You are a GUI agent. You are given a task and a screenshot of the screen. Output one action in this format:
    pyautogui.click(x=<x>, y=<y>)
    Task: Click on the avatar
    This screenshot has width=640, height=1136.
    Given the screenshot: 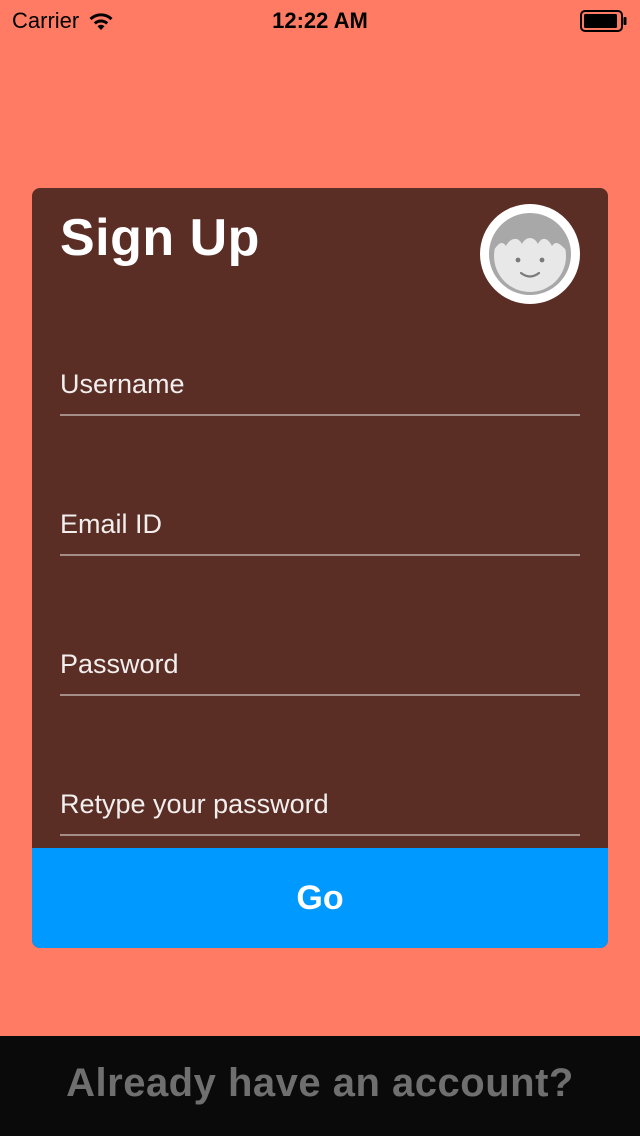 What is the action you would take?
    pyautogui.click(x=530, y=254)
    